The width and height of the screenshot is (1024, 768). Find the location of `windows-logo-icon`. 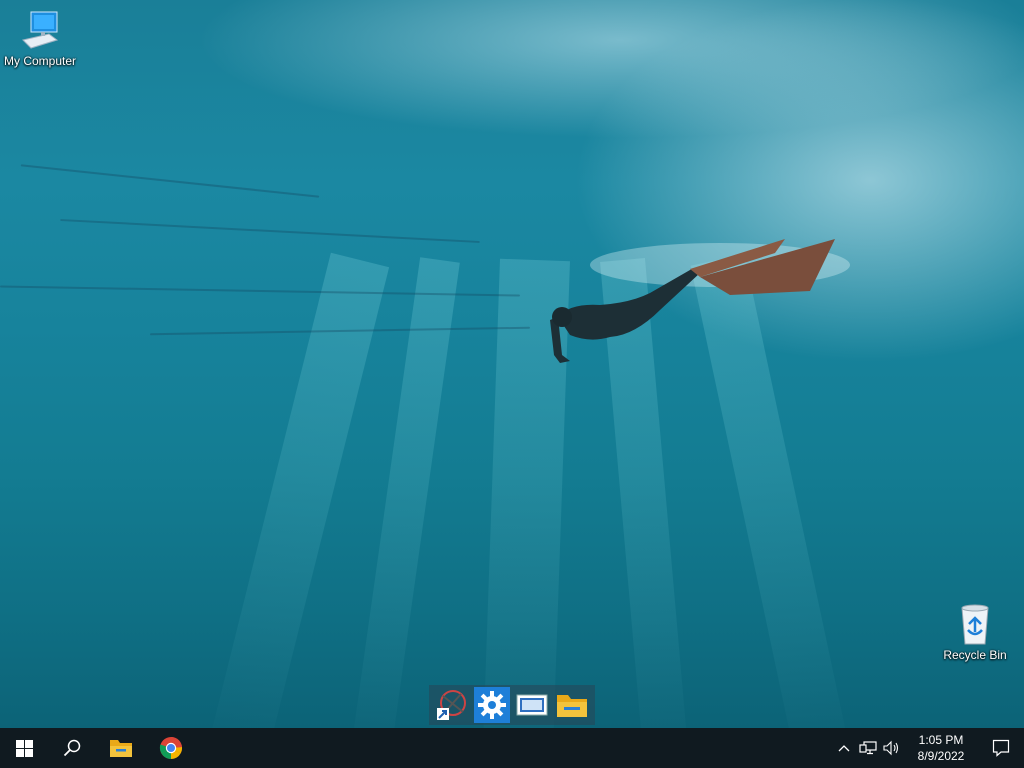

windows-logo-icon is located at coordinates (24, 748).